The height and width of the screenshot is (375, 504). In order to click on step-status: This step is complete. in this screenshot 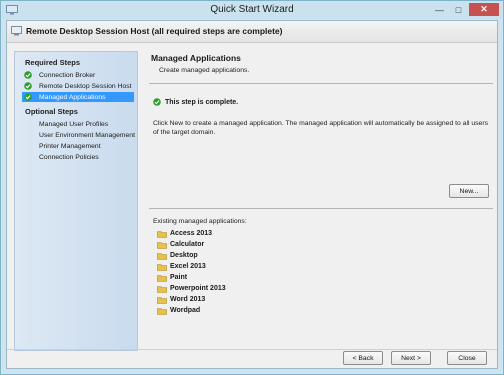, I will do `click(195, 102)`.